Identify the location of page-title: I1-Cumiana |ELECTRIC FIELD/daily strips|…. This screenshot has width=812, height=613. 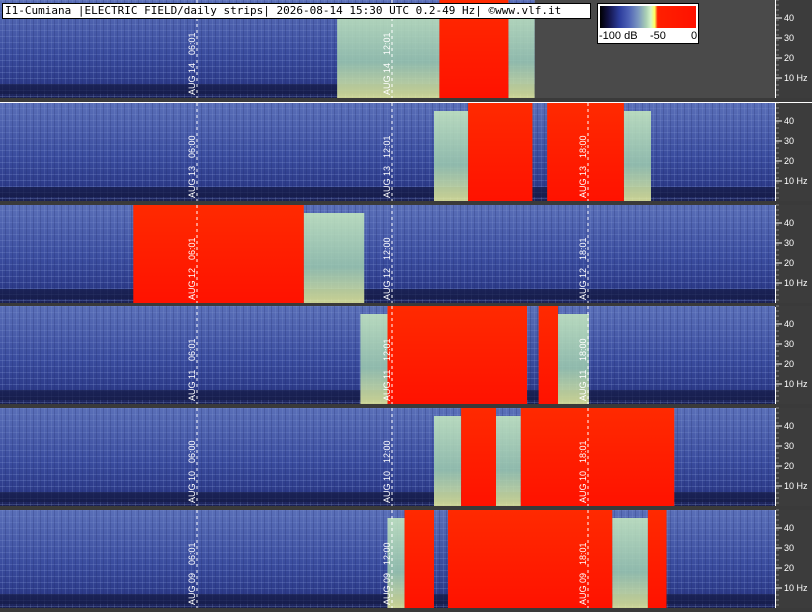
(296, 11).